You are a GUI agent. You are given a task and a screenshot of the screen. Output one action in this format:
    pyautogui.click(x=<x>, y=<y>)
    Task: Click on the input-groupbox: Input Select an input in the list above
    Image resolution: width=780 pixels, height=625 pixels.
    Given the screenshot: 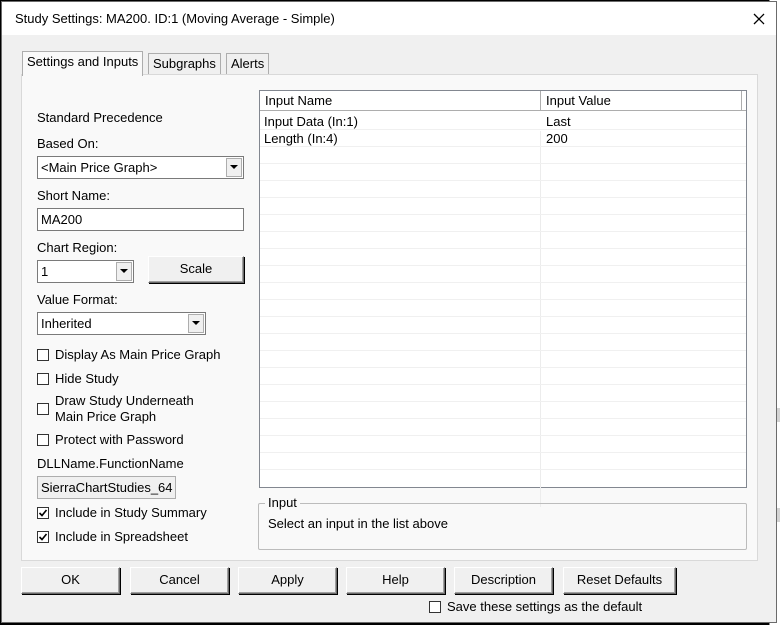 What is the action you would take?
    pyautogui.click(x=502, y=522)
    